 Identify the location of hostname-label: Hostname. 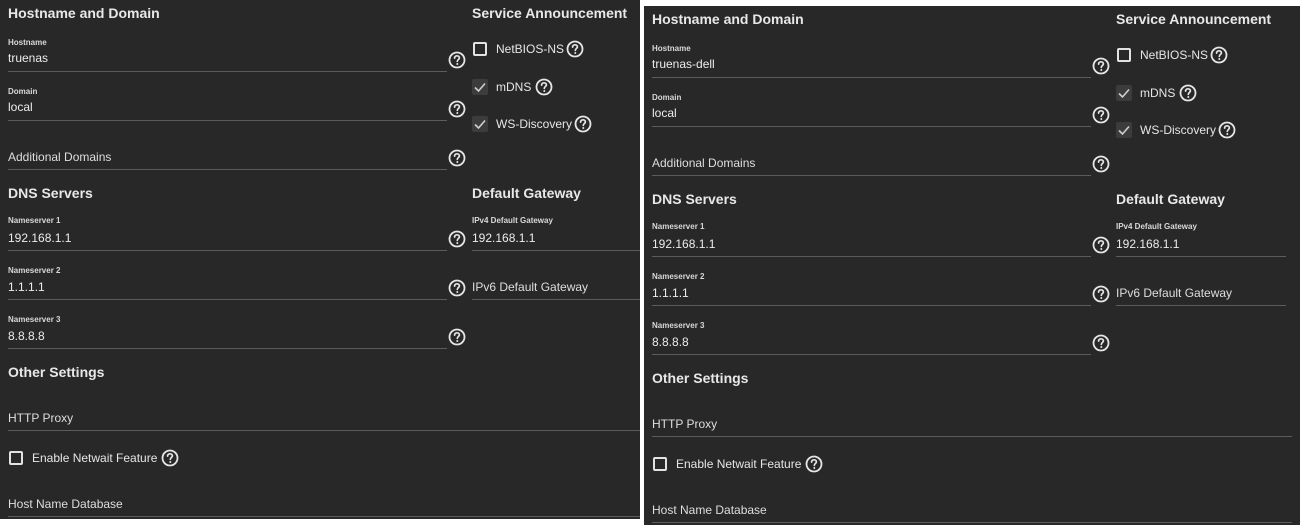
(671, 48).